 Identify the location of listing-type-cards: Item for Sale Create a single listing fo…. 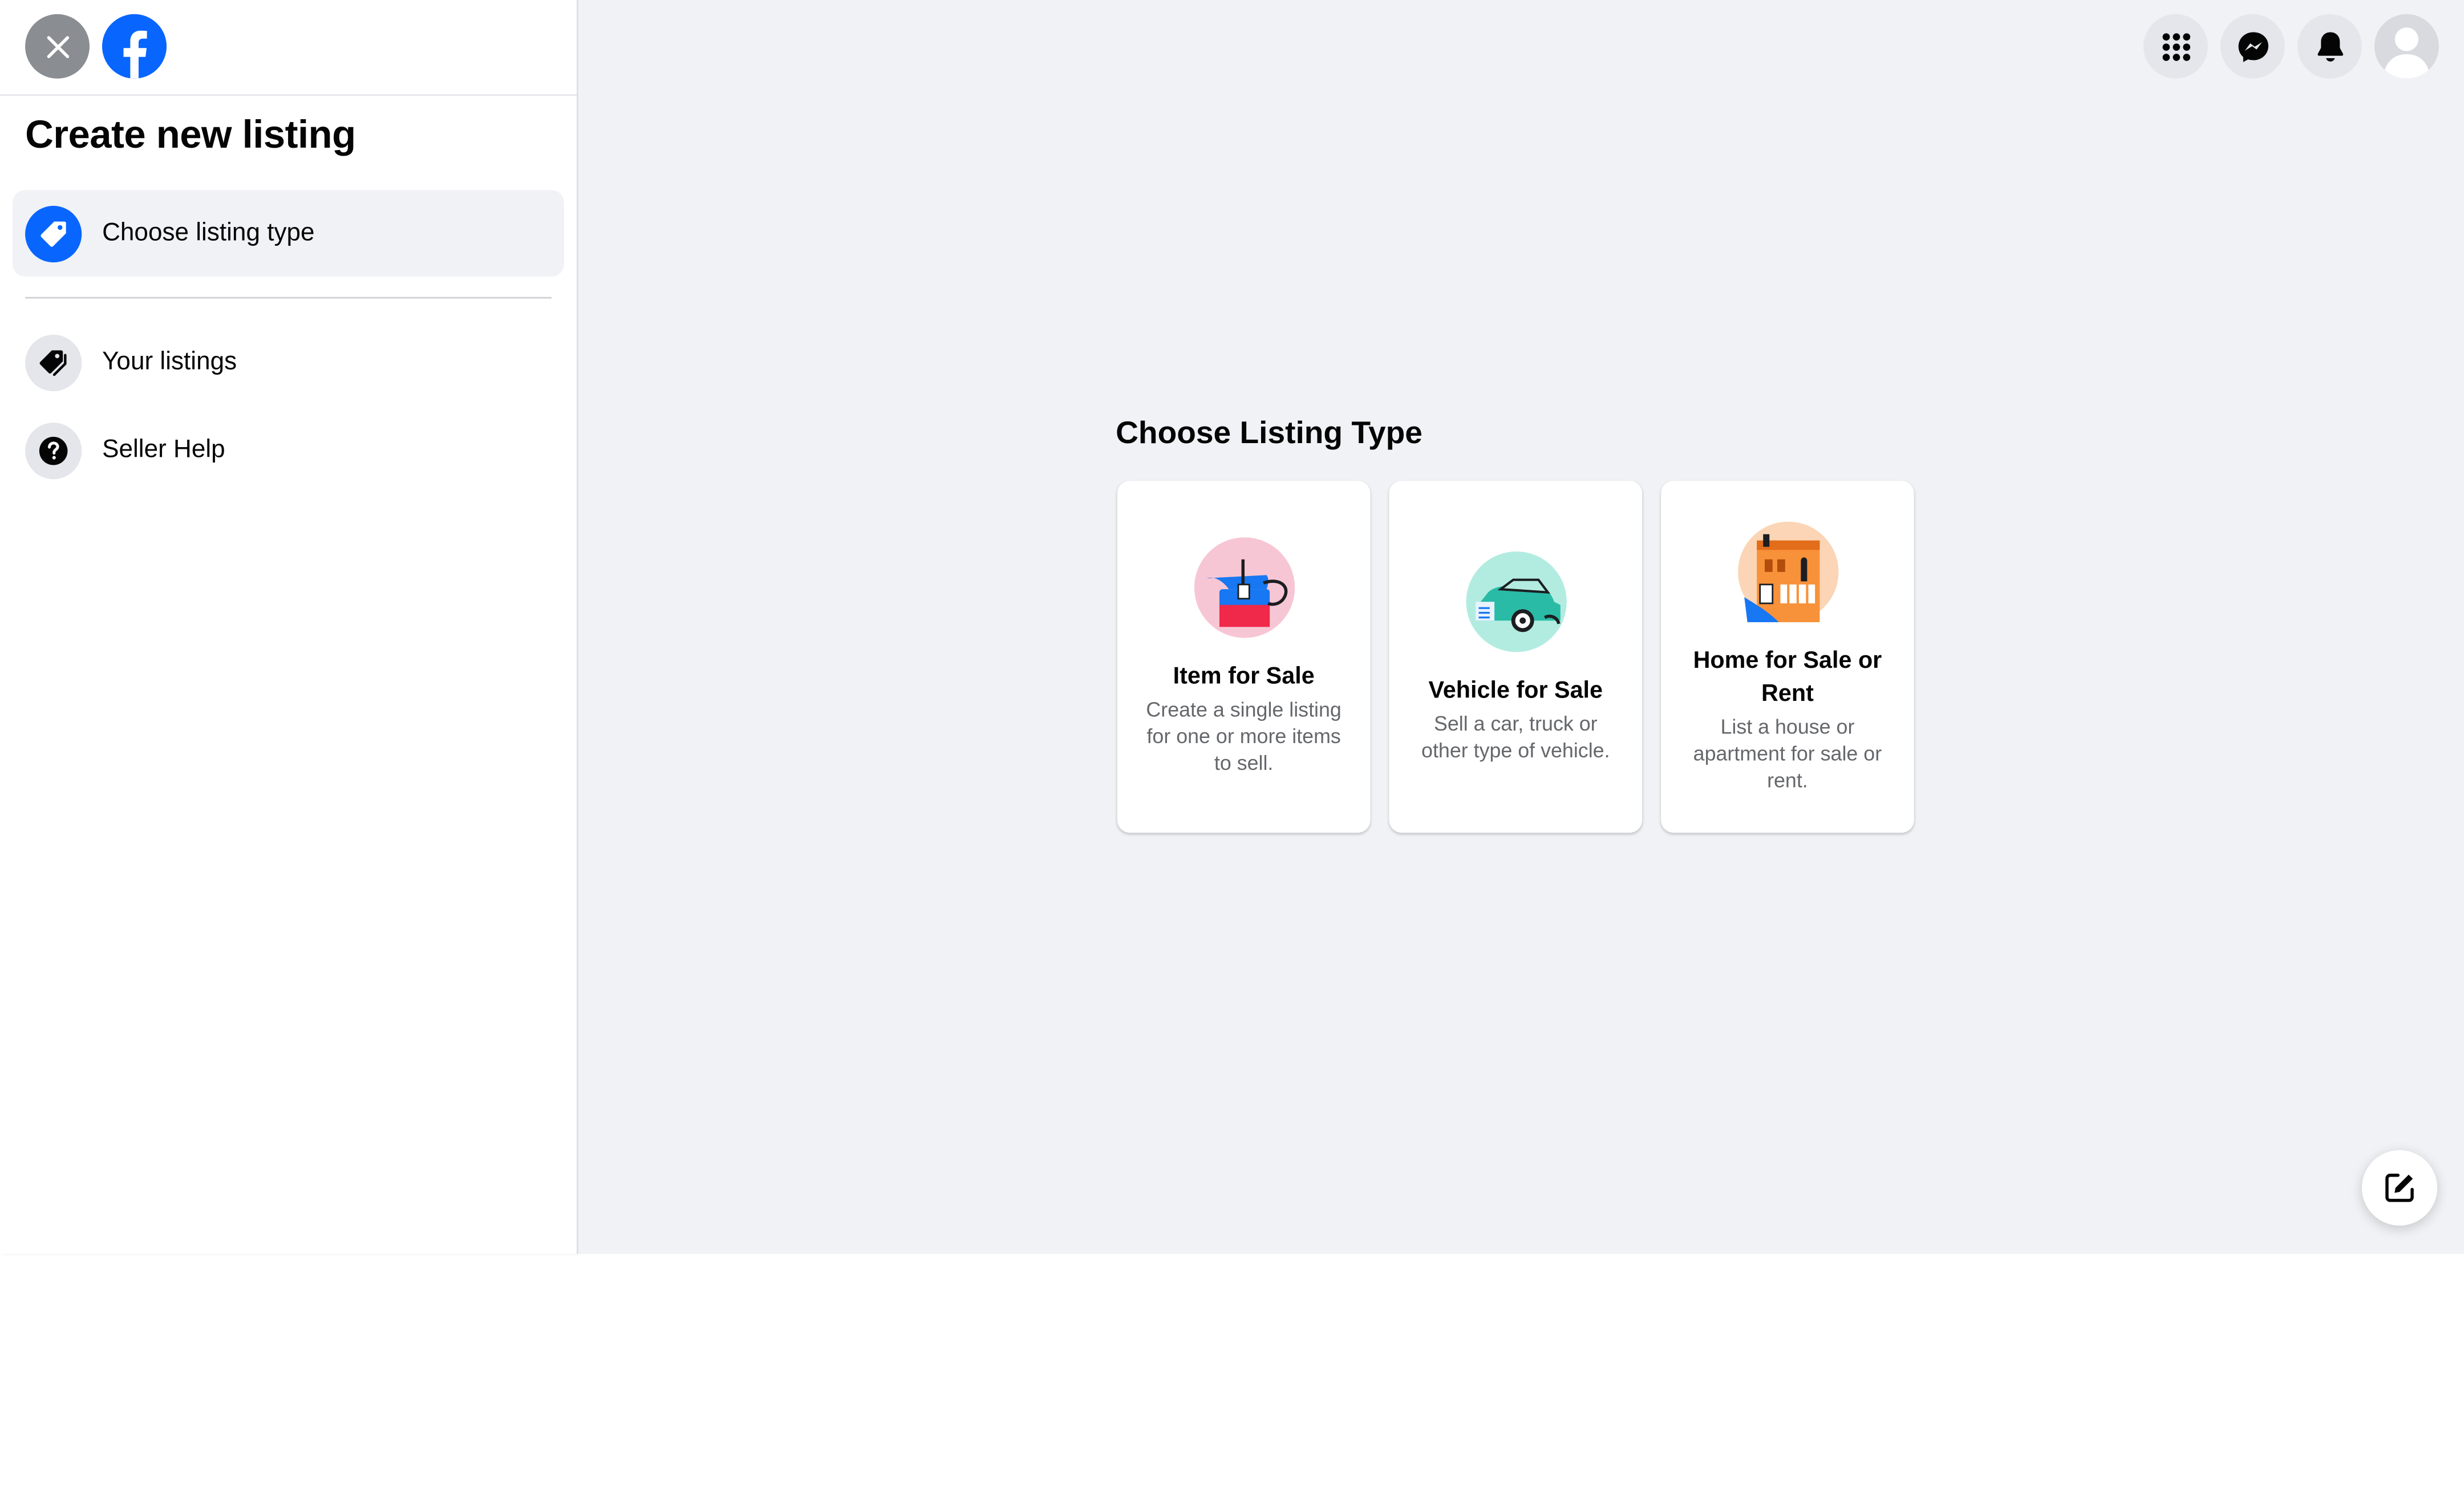
(1515, 657).